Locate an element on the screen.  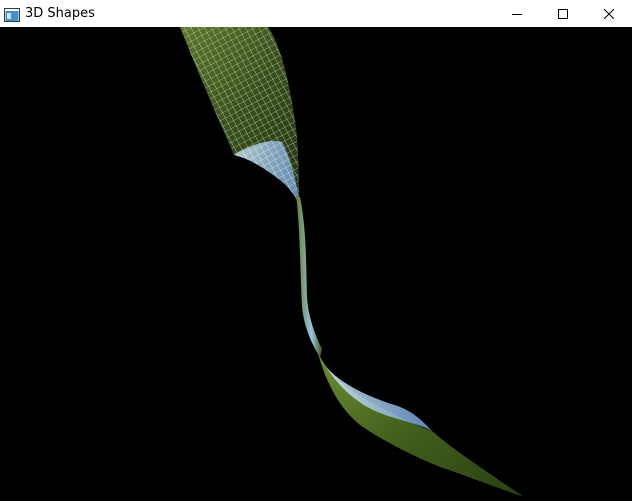
minimize-icon is located at coordinates (517, 14).